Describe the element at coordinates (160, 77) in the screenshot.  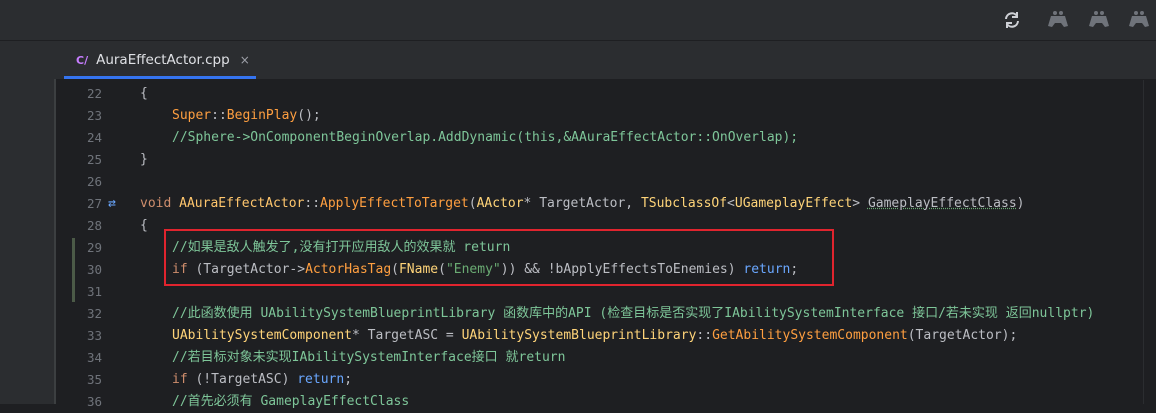
I see `active-tab-indicator` at that location.